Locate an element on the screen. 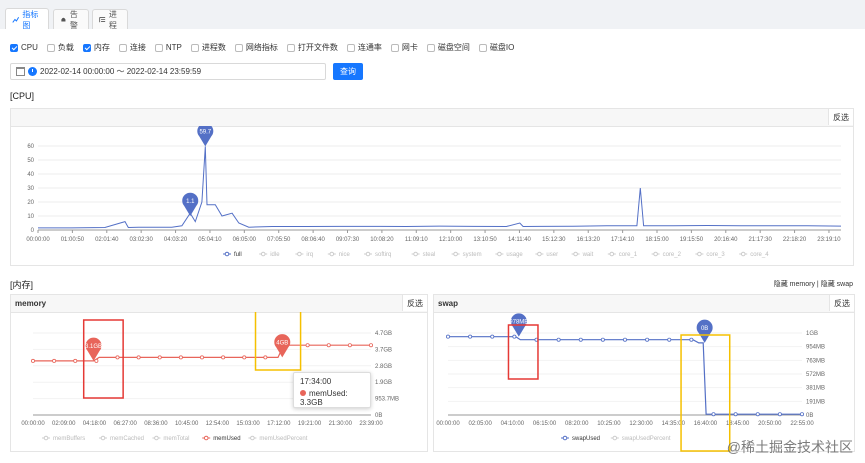 This screenshot has height=463, width=865. y-tick-label: 10 is located at coordinates (30, 217).